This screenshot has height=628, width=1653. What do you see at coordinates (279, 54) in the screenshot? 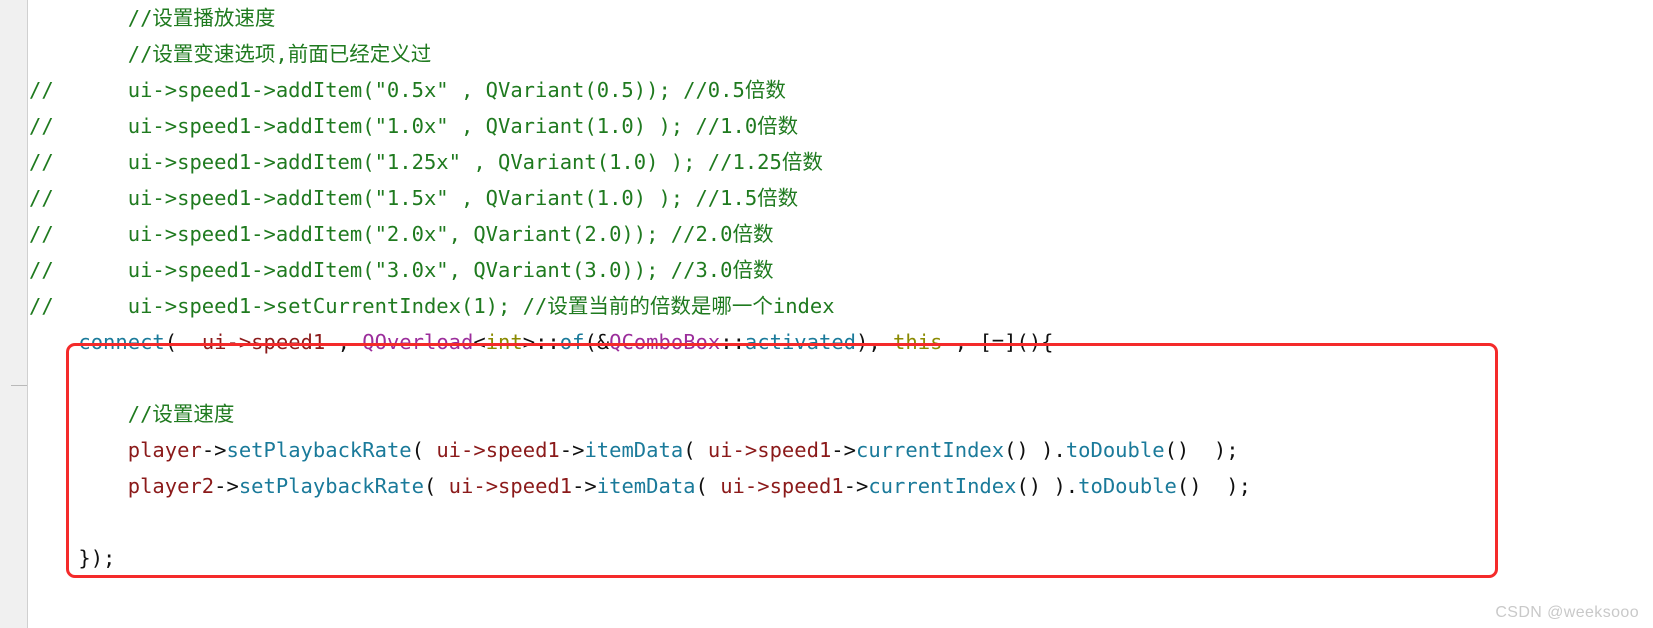
I see `code-token-cmt: //设置变速选项,前面已经定义过` at bounding box center [279, 54].